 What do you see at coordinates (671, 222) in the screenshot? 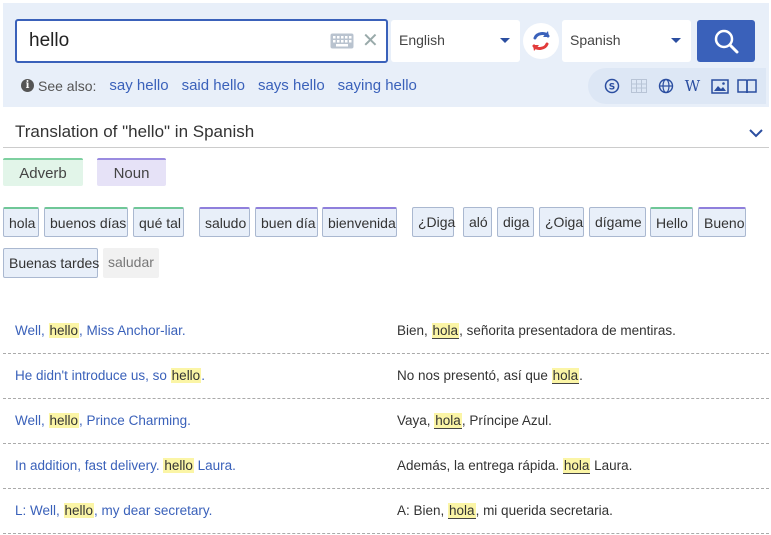
I see `translation-chip: Hello` at bounding box center [671, 222].